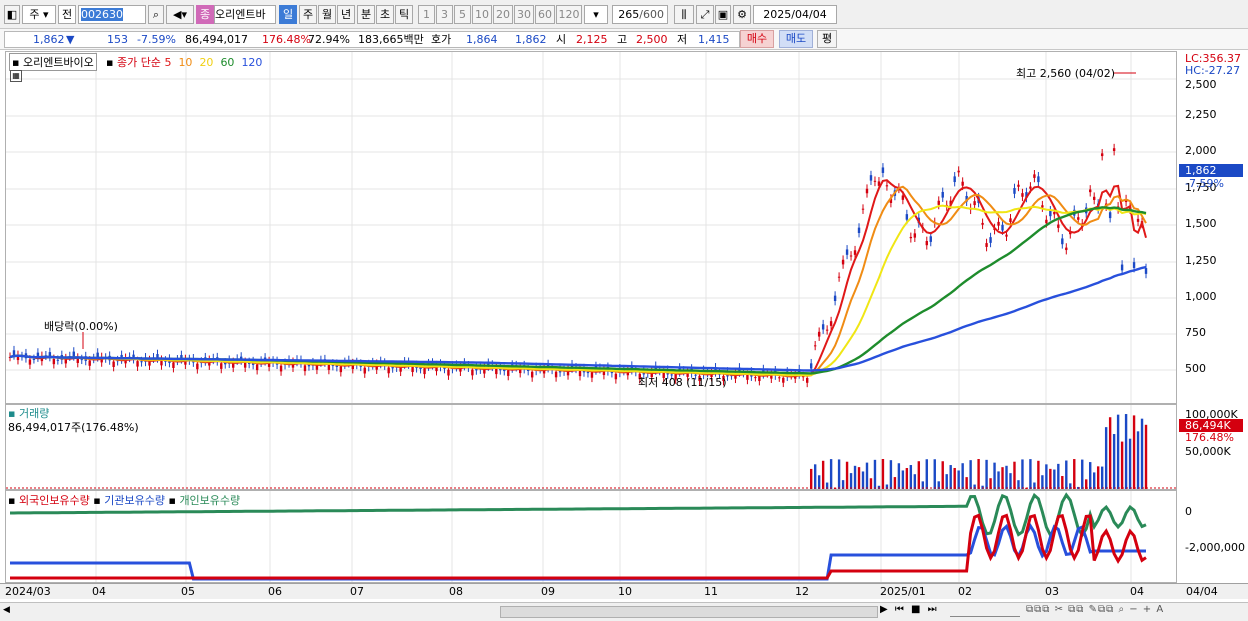 This screenshot has height=621, width=1248. I want to click on open-value: 2,125, so click(592, 39).